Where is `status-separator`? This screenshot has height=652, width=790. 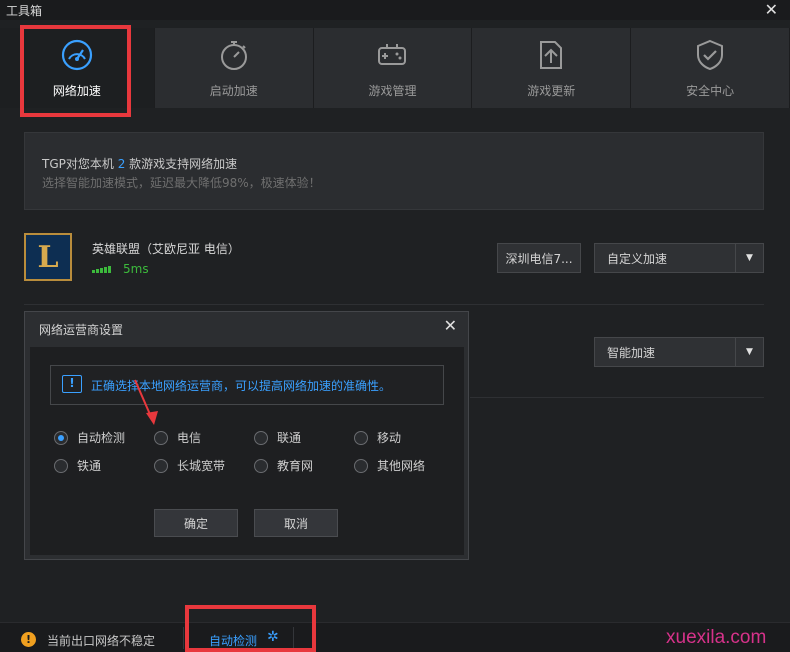
status-separator is located at coordinates (183, 638).